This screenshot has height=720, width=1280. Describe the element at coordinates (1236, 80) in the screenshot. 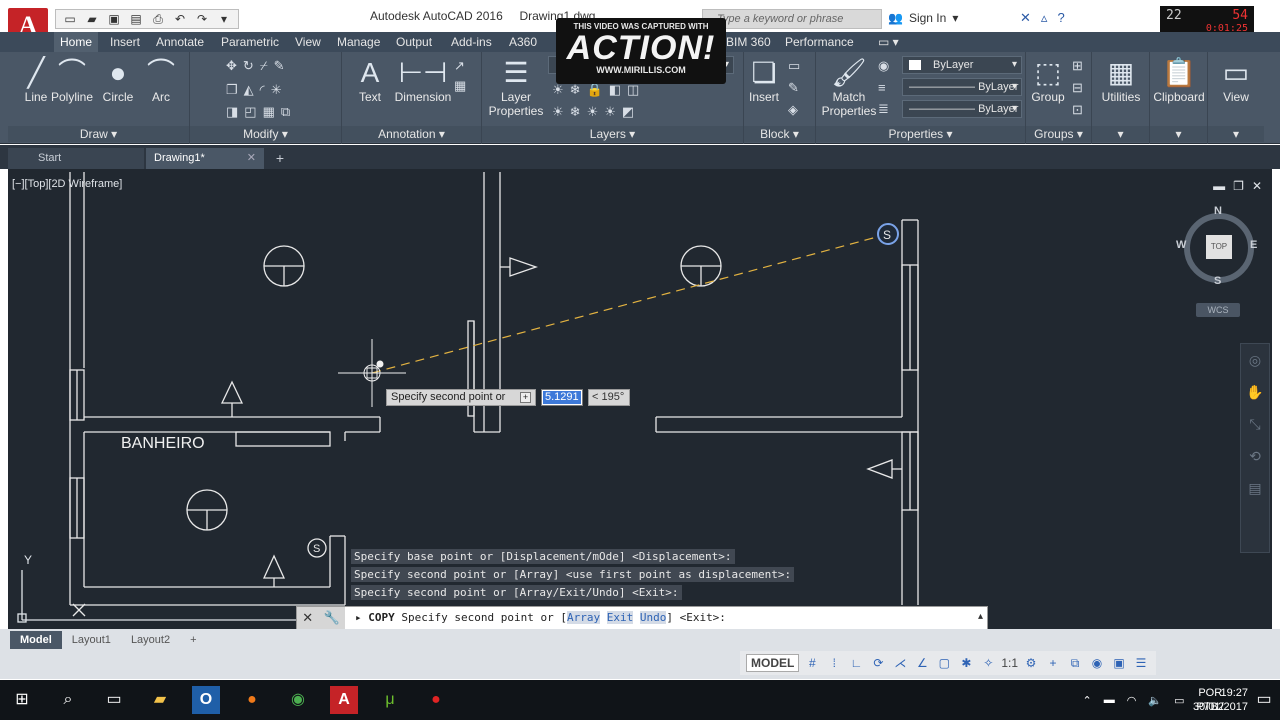

I see `view-button: ▭ View` at that location.